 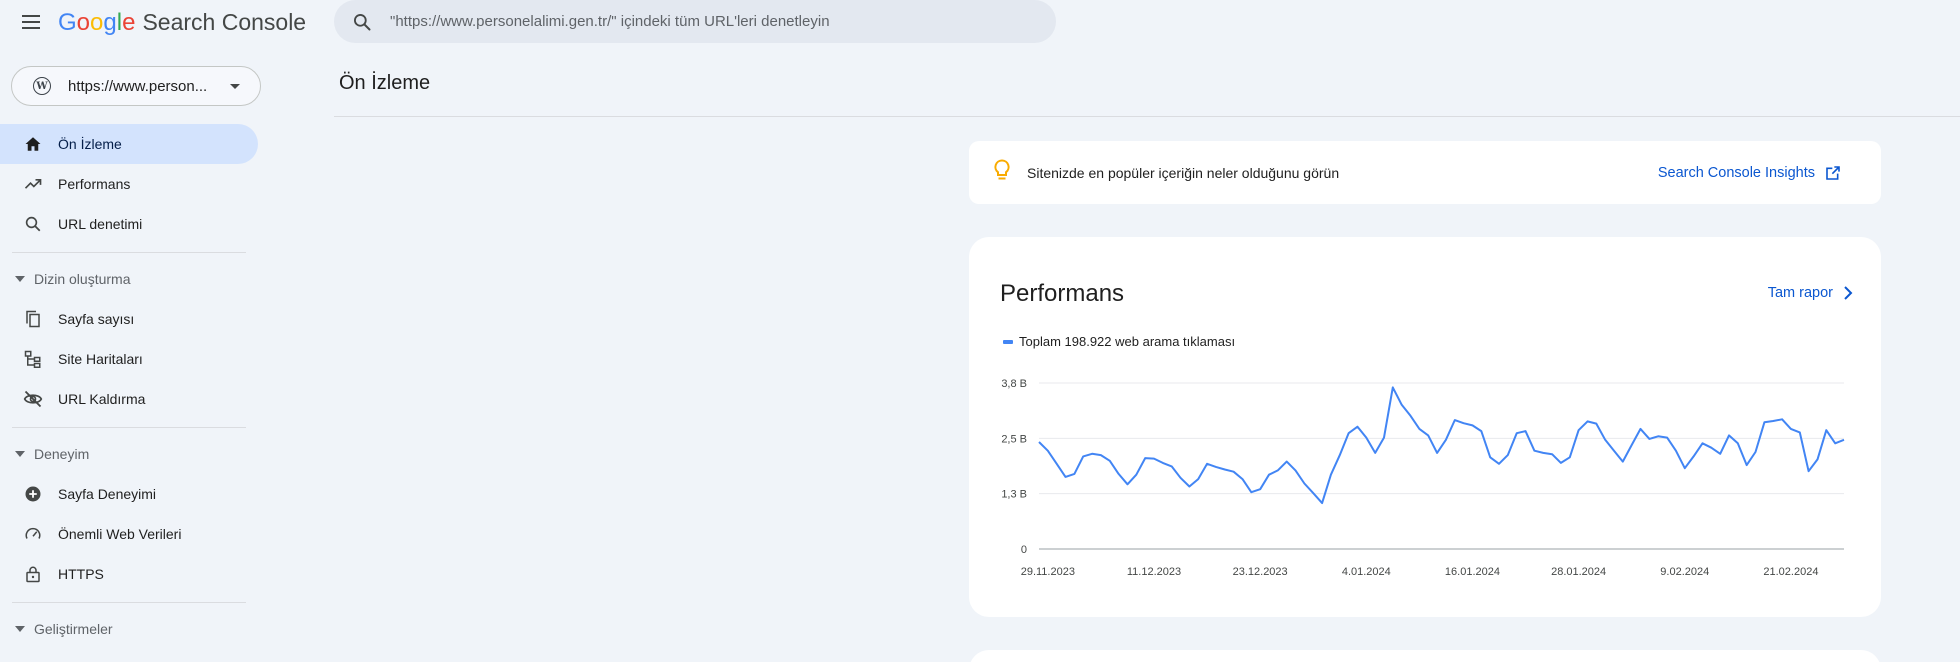 What do you see at coordinates (1014, 495) in the screenshot?
I see `y-tick-label: 1,3 B` at bounding box center [1014, 495].